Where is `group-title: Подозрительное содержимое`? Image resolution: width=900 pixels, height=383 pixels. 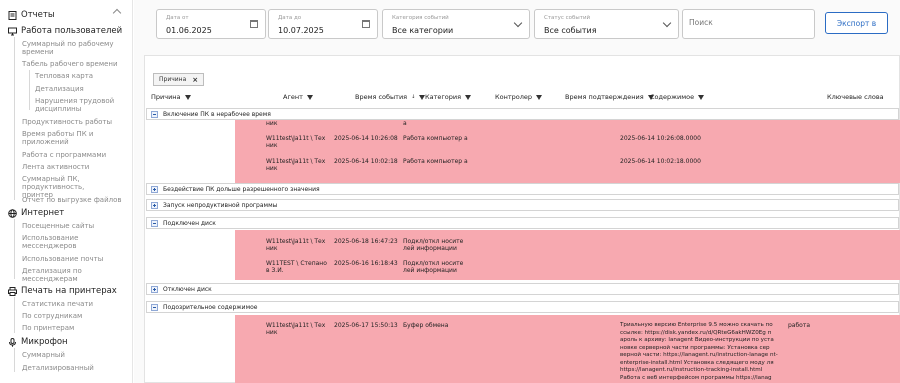 group-title: Подозрительное содержимое is located at coordinates (210, 307).